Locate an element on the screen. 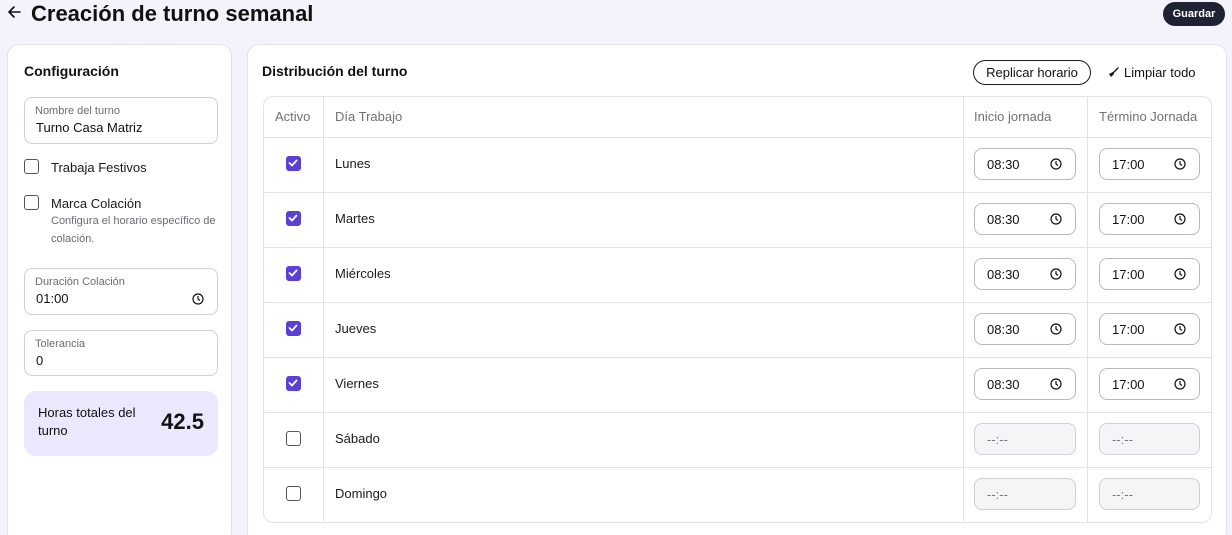 The height and width of the screenshot is (535, 1232). broom-icon is located at coordinates (1114, 72).